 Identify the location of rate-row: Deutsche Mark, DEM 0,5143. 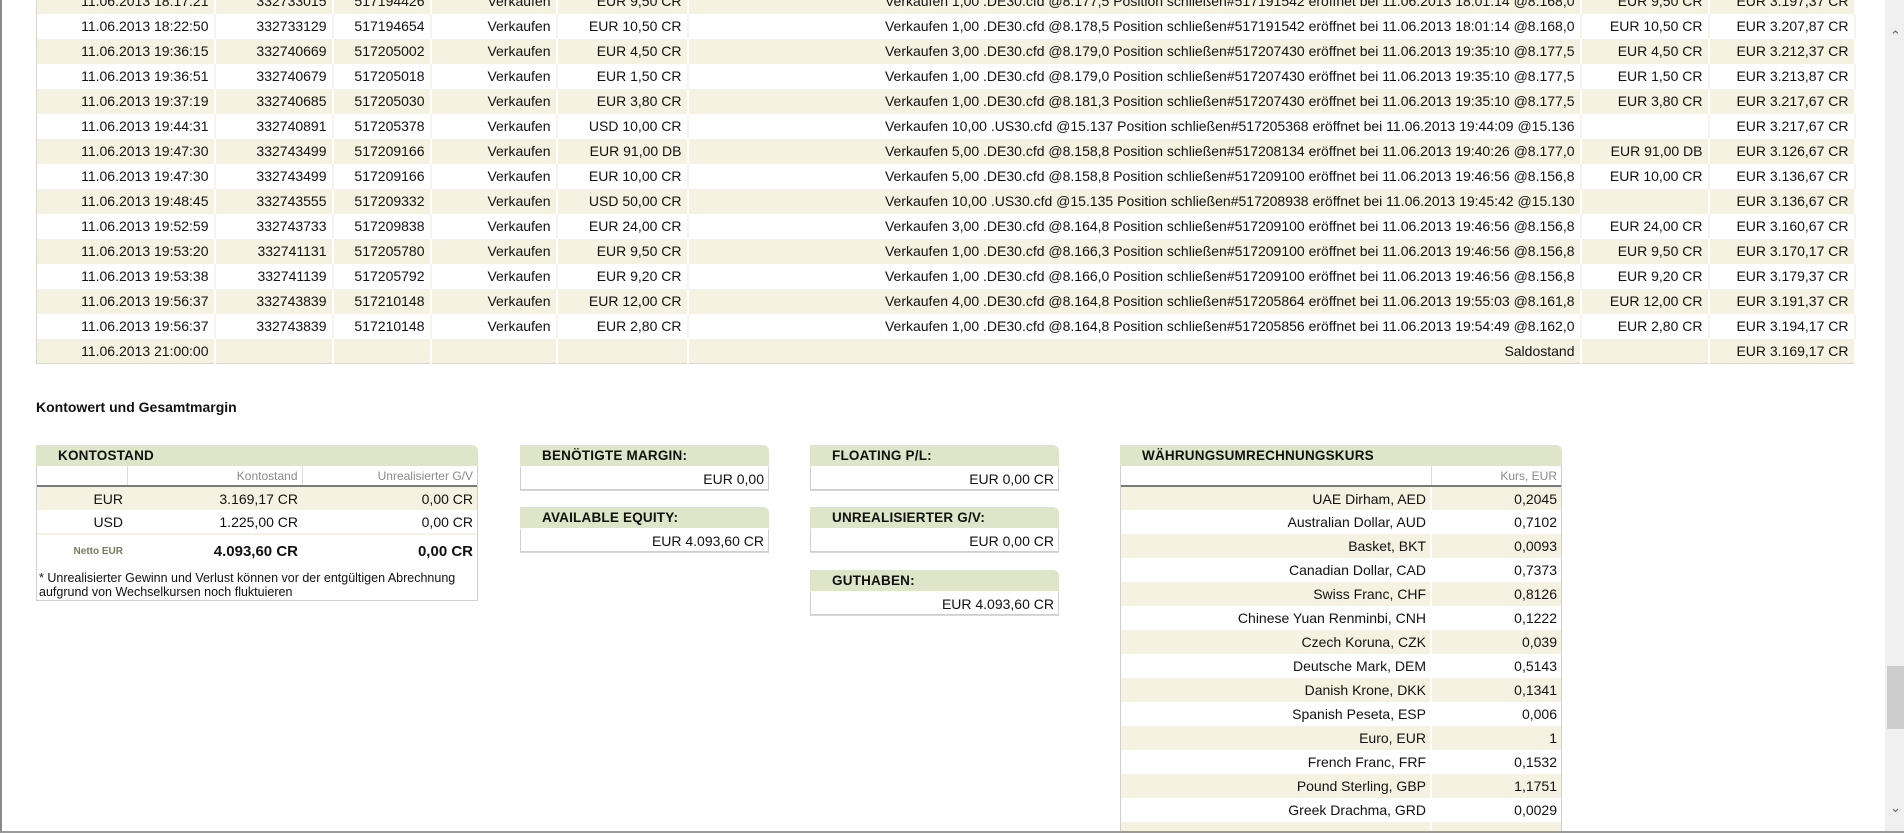
(1341, 666).